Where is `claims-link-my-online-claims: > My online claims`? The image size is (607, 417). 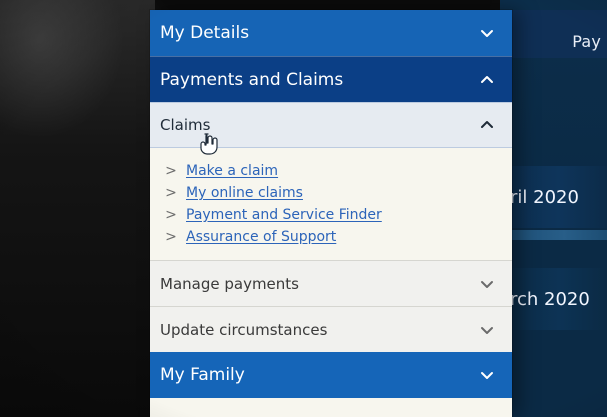
claims-link-my-online-claims: > My online claims is located at coordinates (333, 193).